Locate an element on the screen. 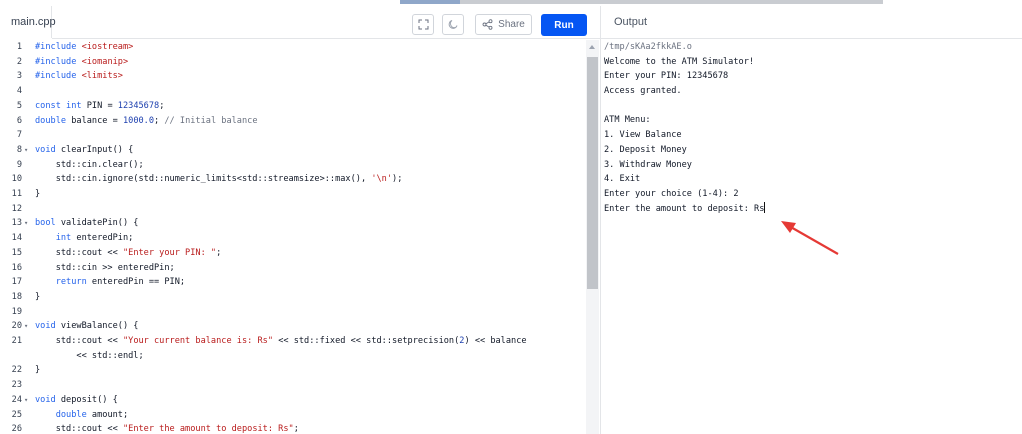 This screenshot has width=1022, height=434. annotation-arrow-icon is located at coordinates (810, 238).